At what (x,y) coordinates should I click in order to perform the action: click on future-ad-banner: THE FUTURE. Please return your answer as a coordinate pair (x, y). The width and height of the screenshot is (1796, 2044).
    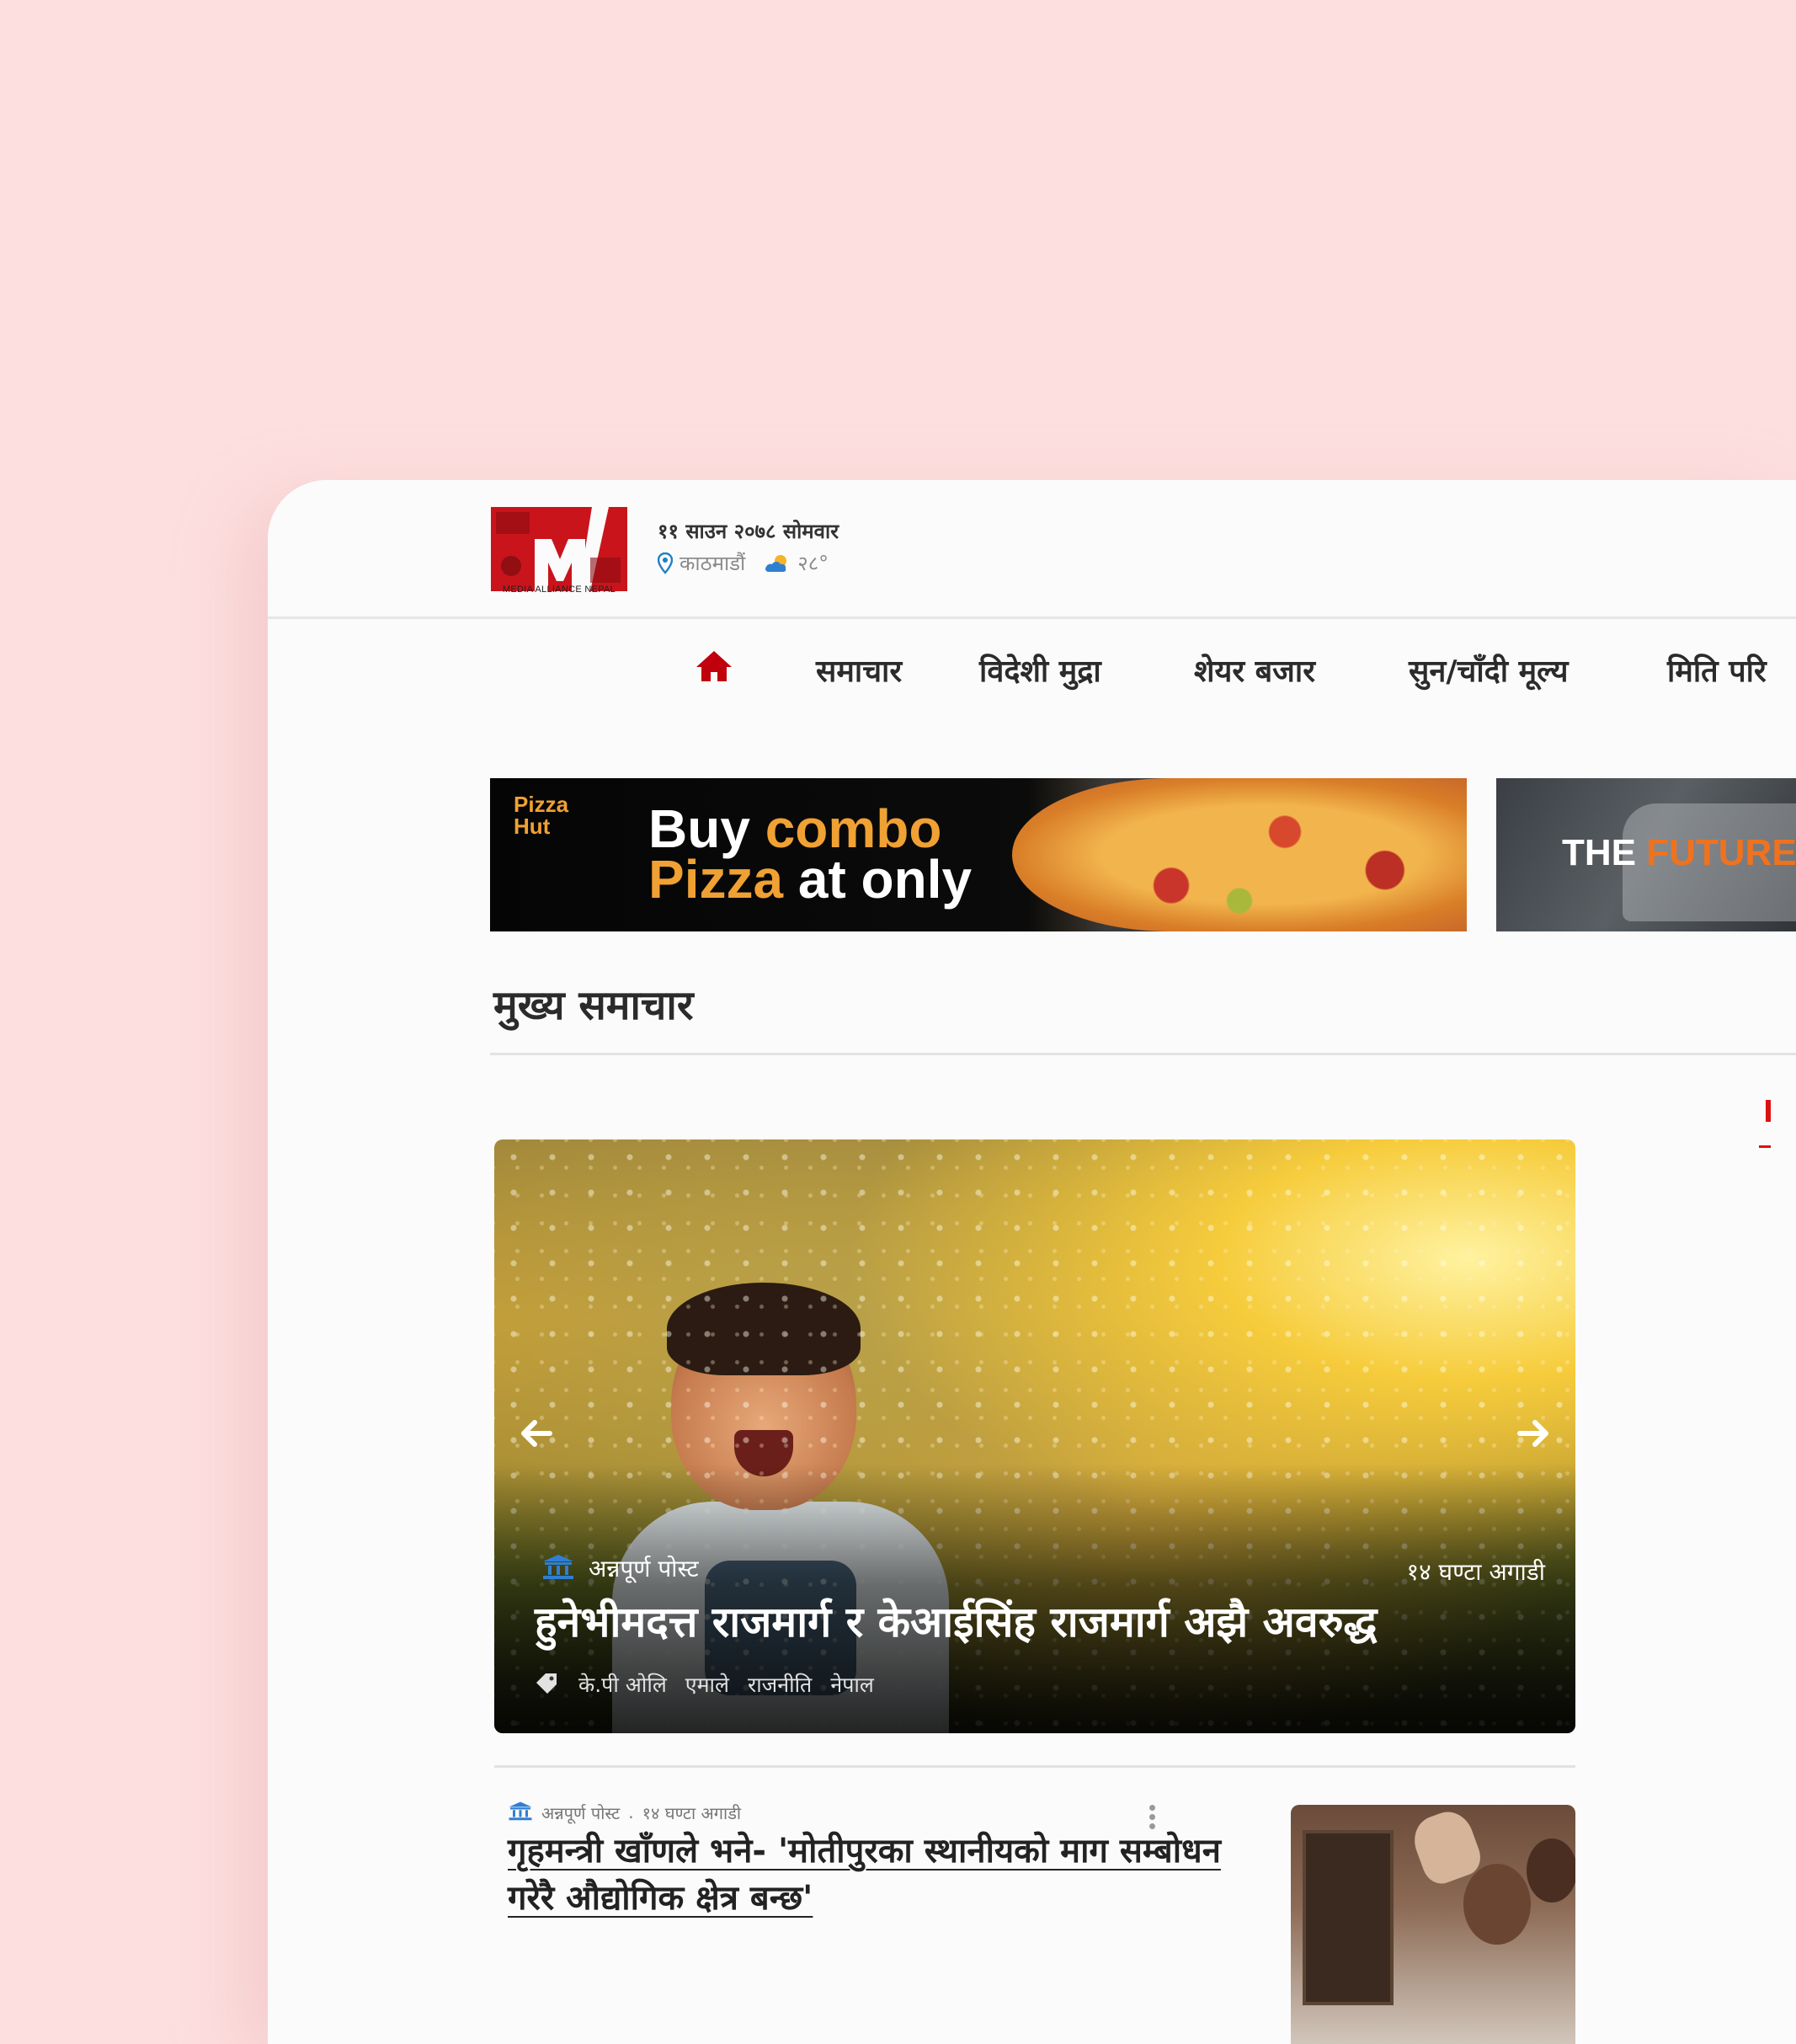
    Looking at the image, I should click on (1646, 854).